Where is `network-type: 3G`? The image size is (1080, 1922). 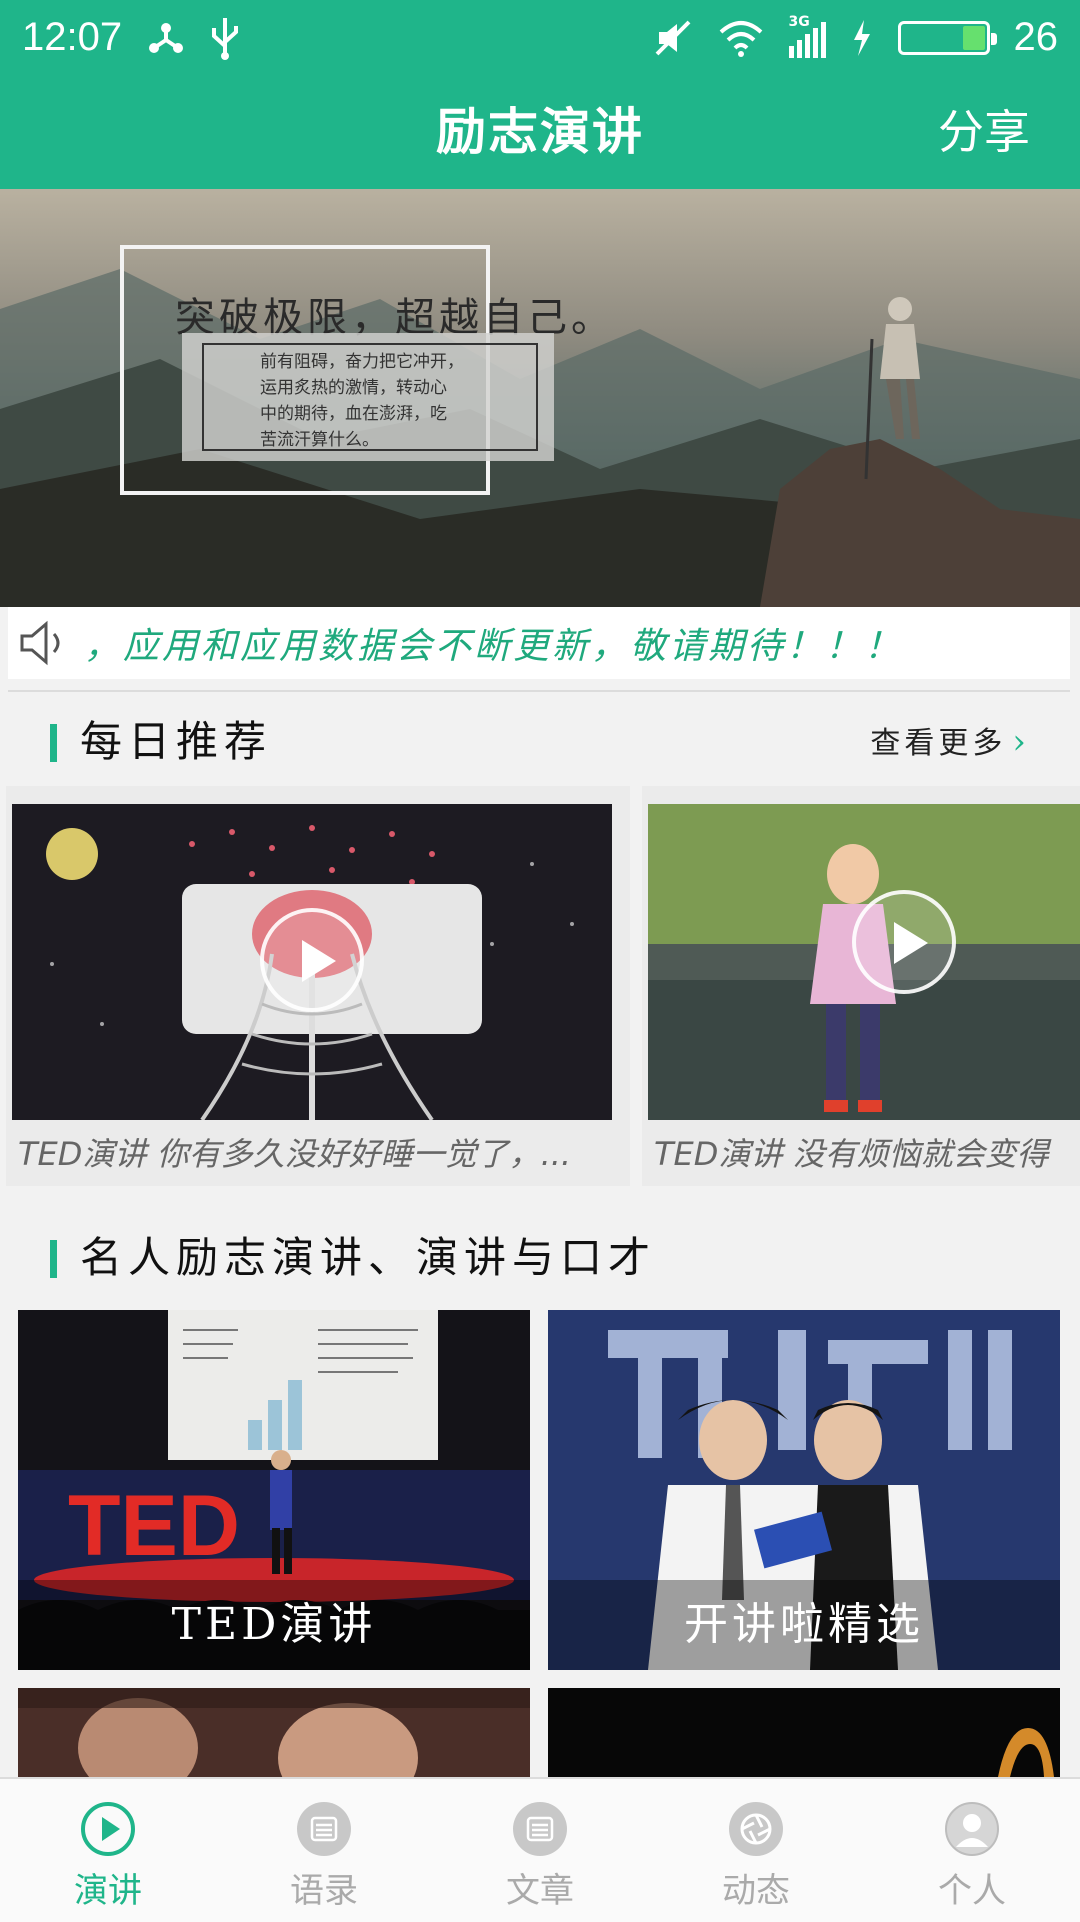 network-type: 3G is located at coordinates (799, 21).